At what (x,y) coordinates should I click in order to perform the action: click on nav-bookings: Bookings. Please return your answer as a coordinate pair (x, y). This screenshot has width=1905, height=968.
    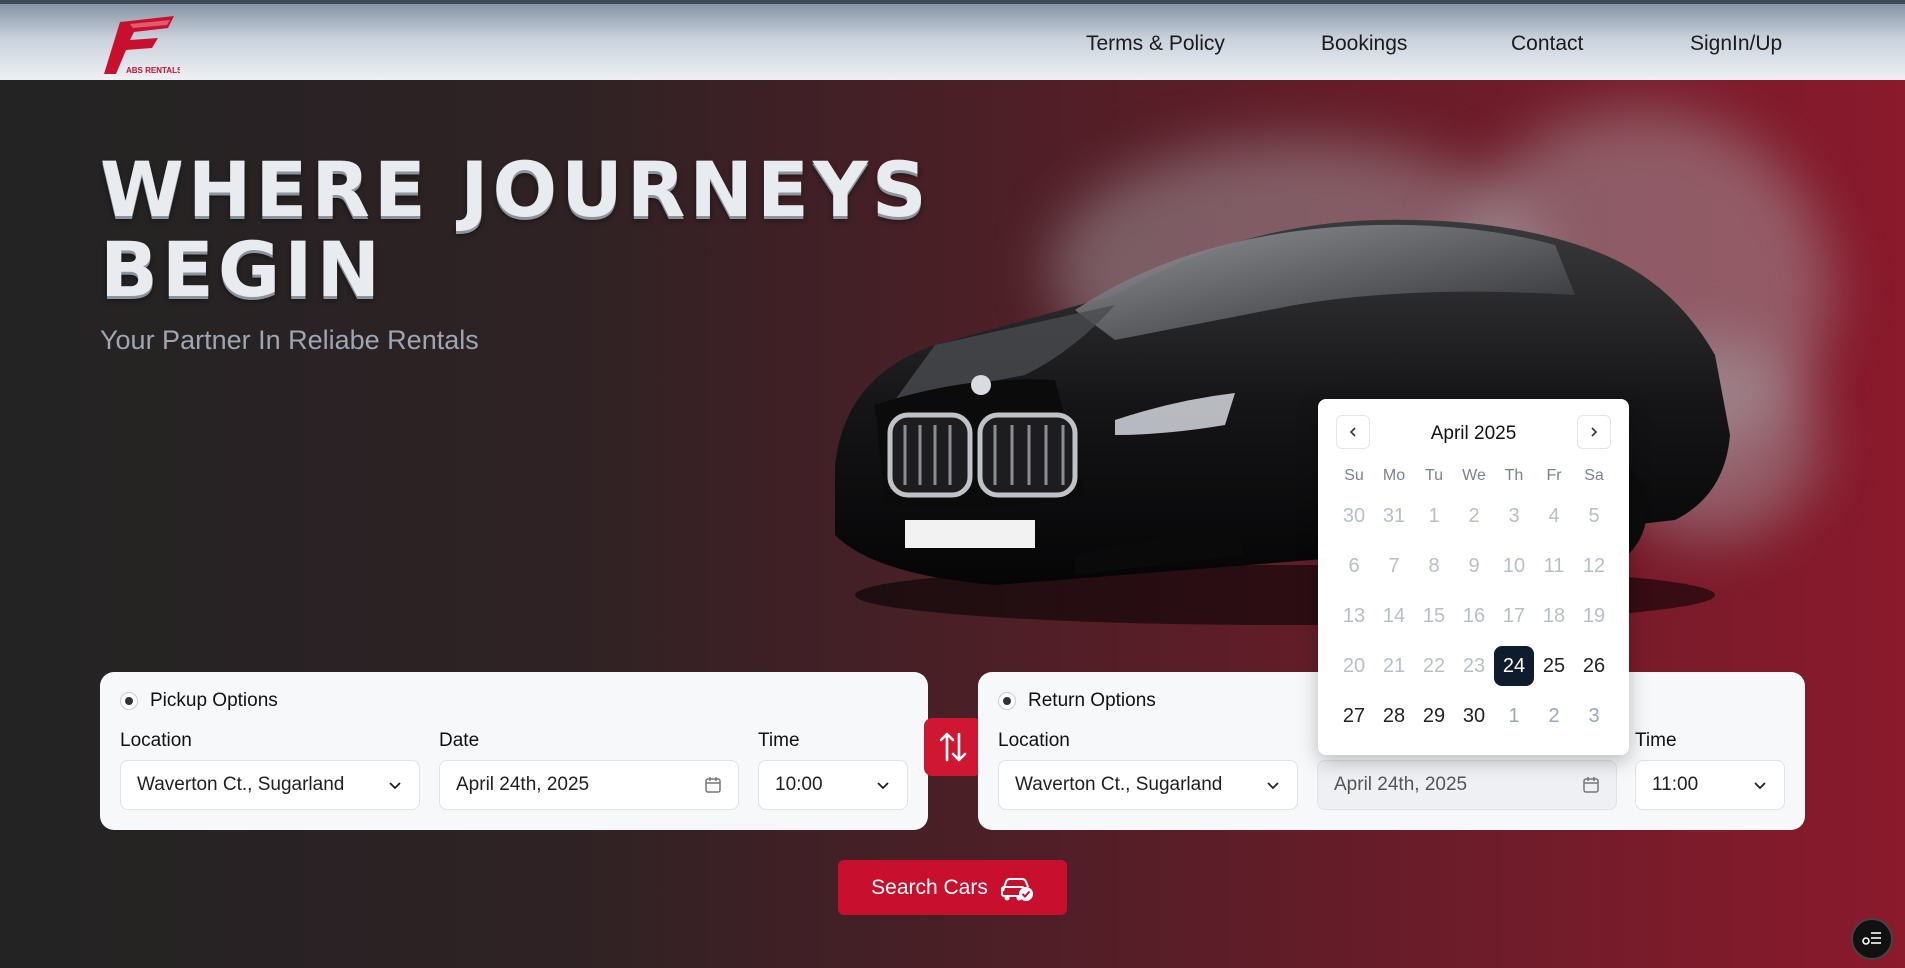
    Looking at the image, I should click on (1364, 44).